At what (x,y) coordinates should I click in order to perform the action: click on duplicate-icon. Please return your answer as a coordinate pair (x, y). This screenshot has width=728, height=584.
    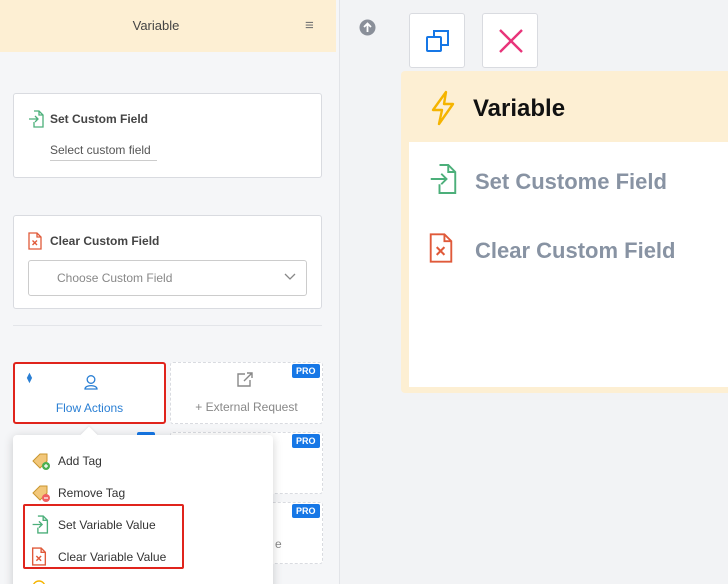
    Looking at the image, I should click on (437, 41).